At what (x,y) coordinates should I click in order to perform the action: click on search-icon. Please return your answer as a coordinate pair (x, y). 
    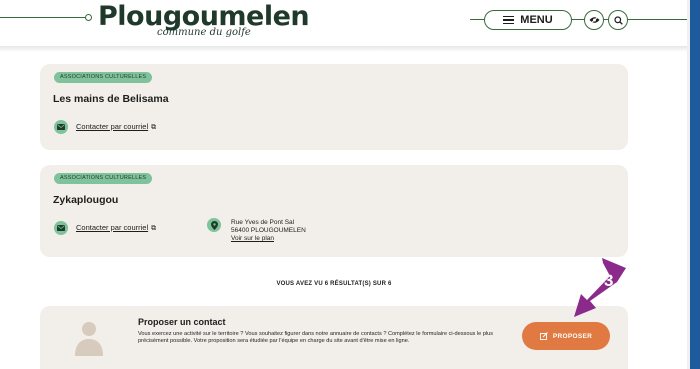
    Looking at the image, I should click on (618, 20).